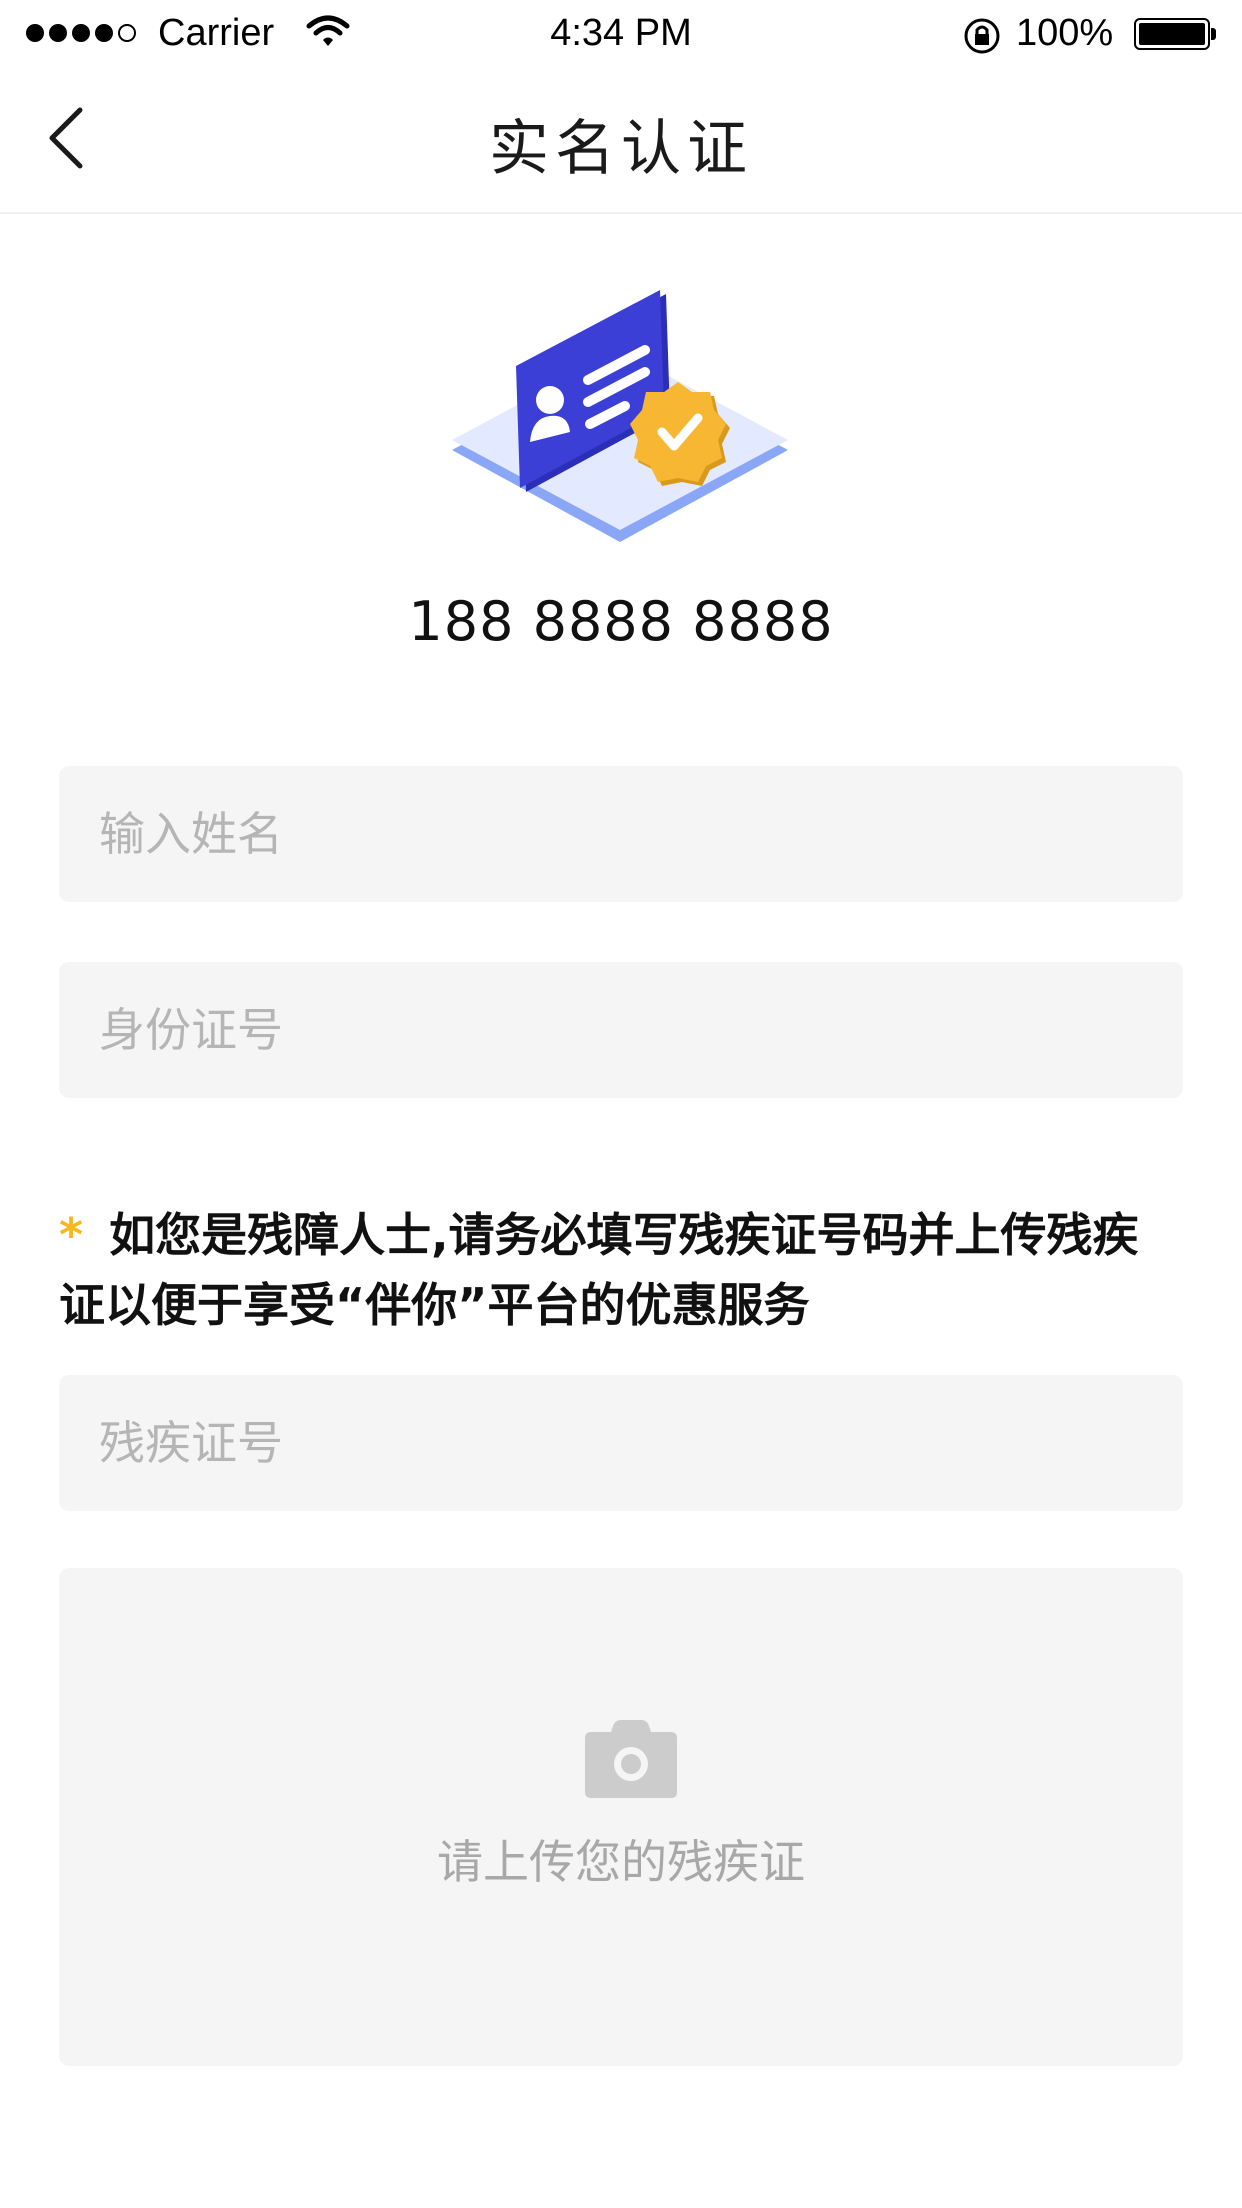 The height and width of the screenshot is (2208, 1242). I want to click on camera-icon, so click(631, 1759).